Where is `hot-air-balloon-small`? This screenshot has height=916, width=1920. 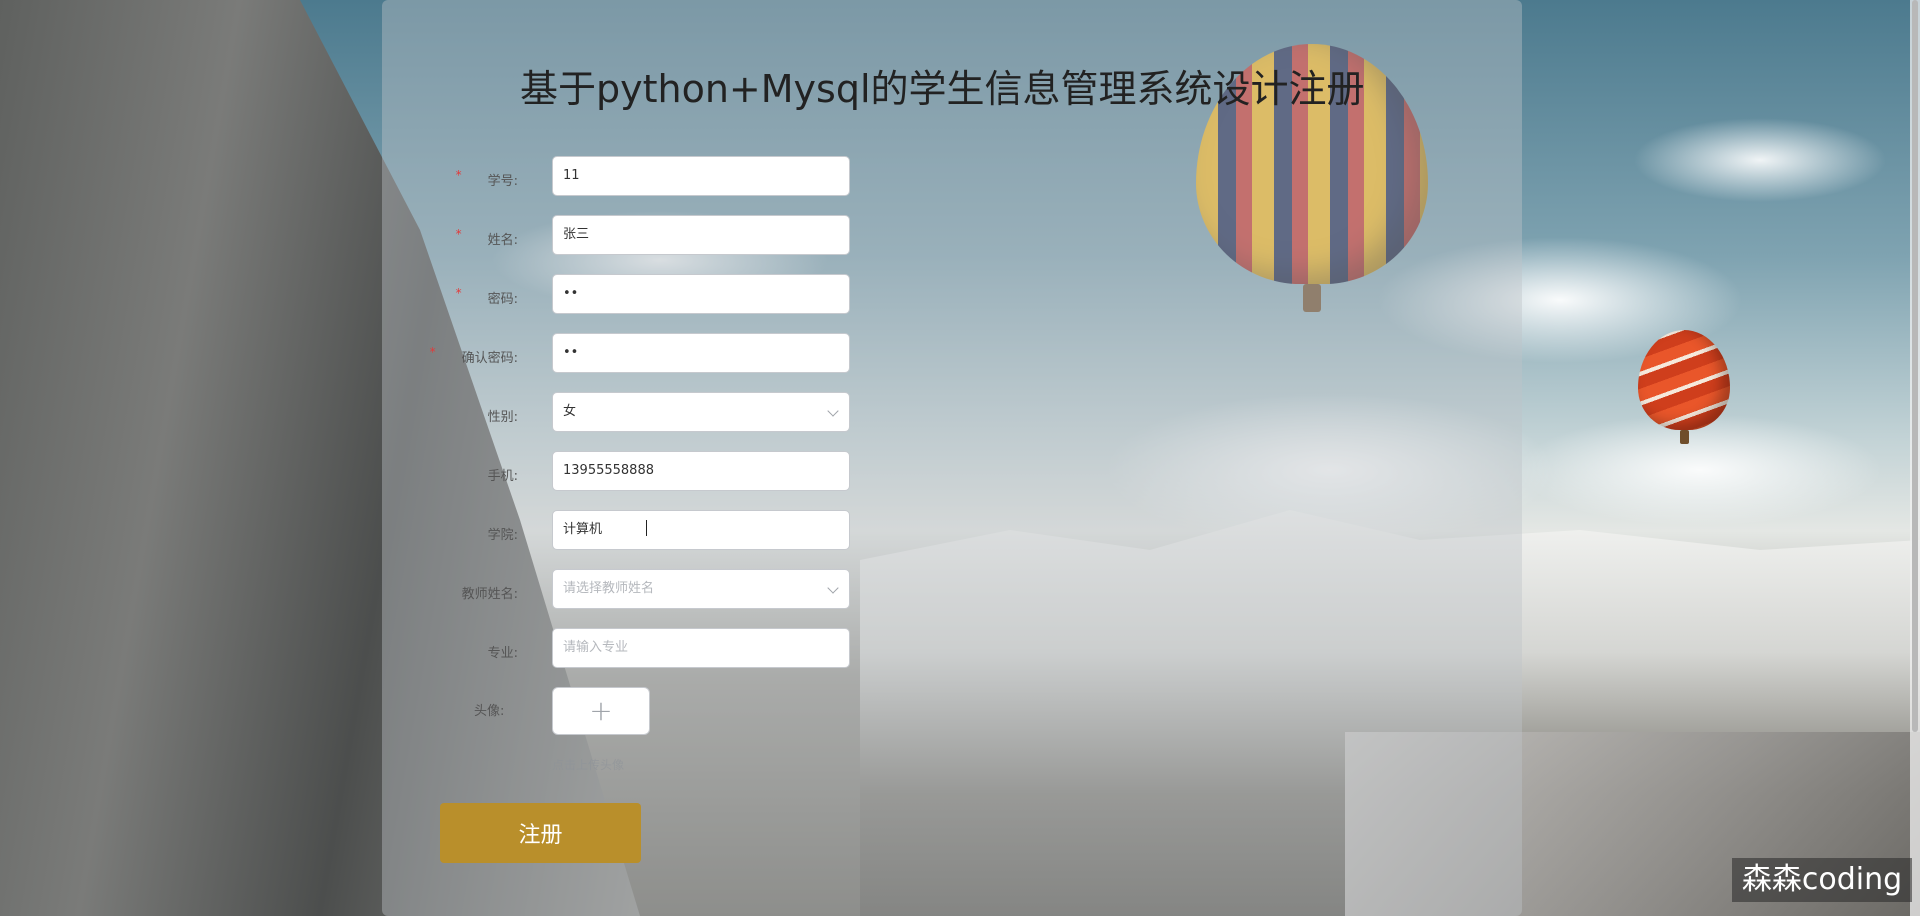 hot-air-balloon-small is located at coordinates (1684, 380).